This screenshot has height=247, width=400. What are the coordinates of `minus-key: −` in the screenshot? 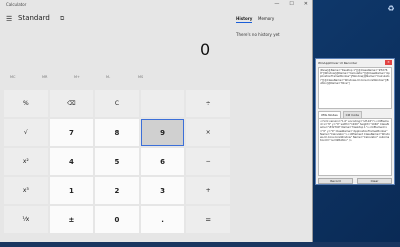 It's located at (208, 161).